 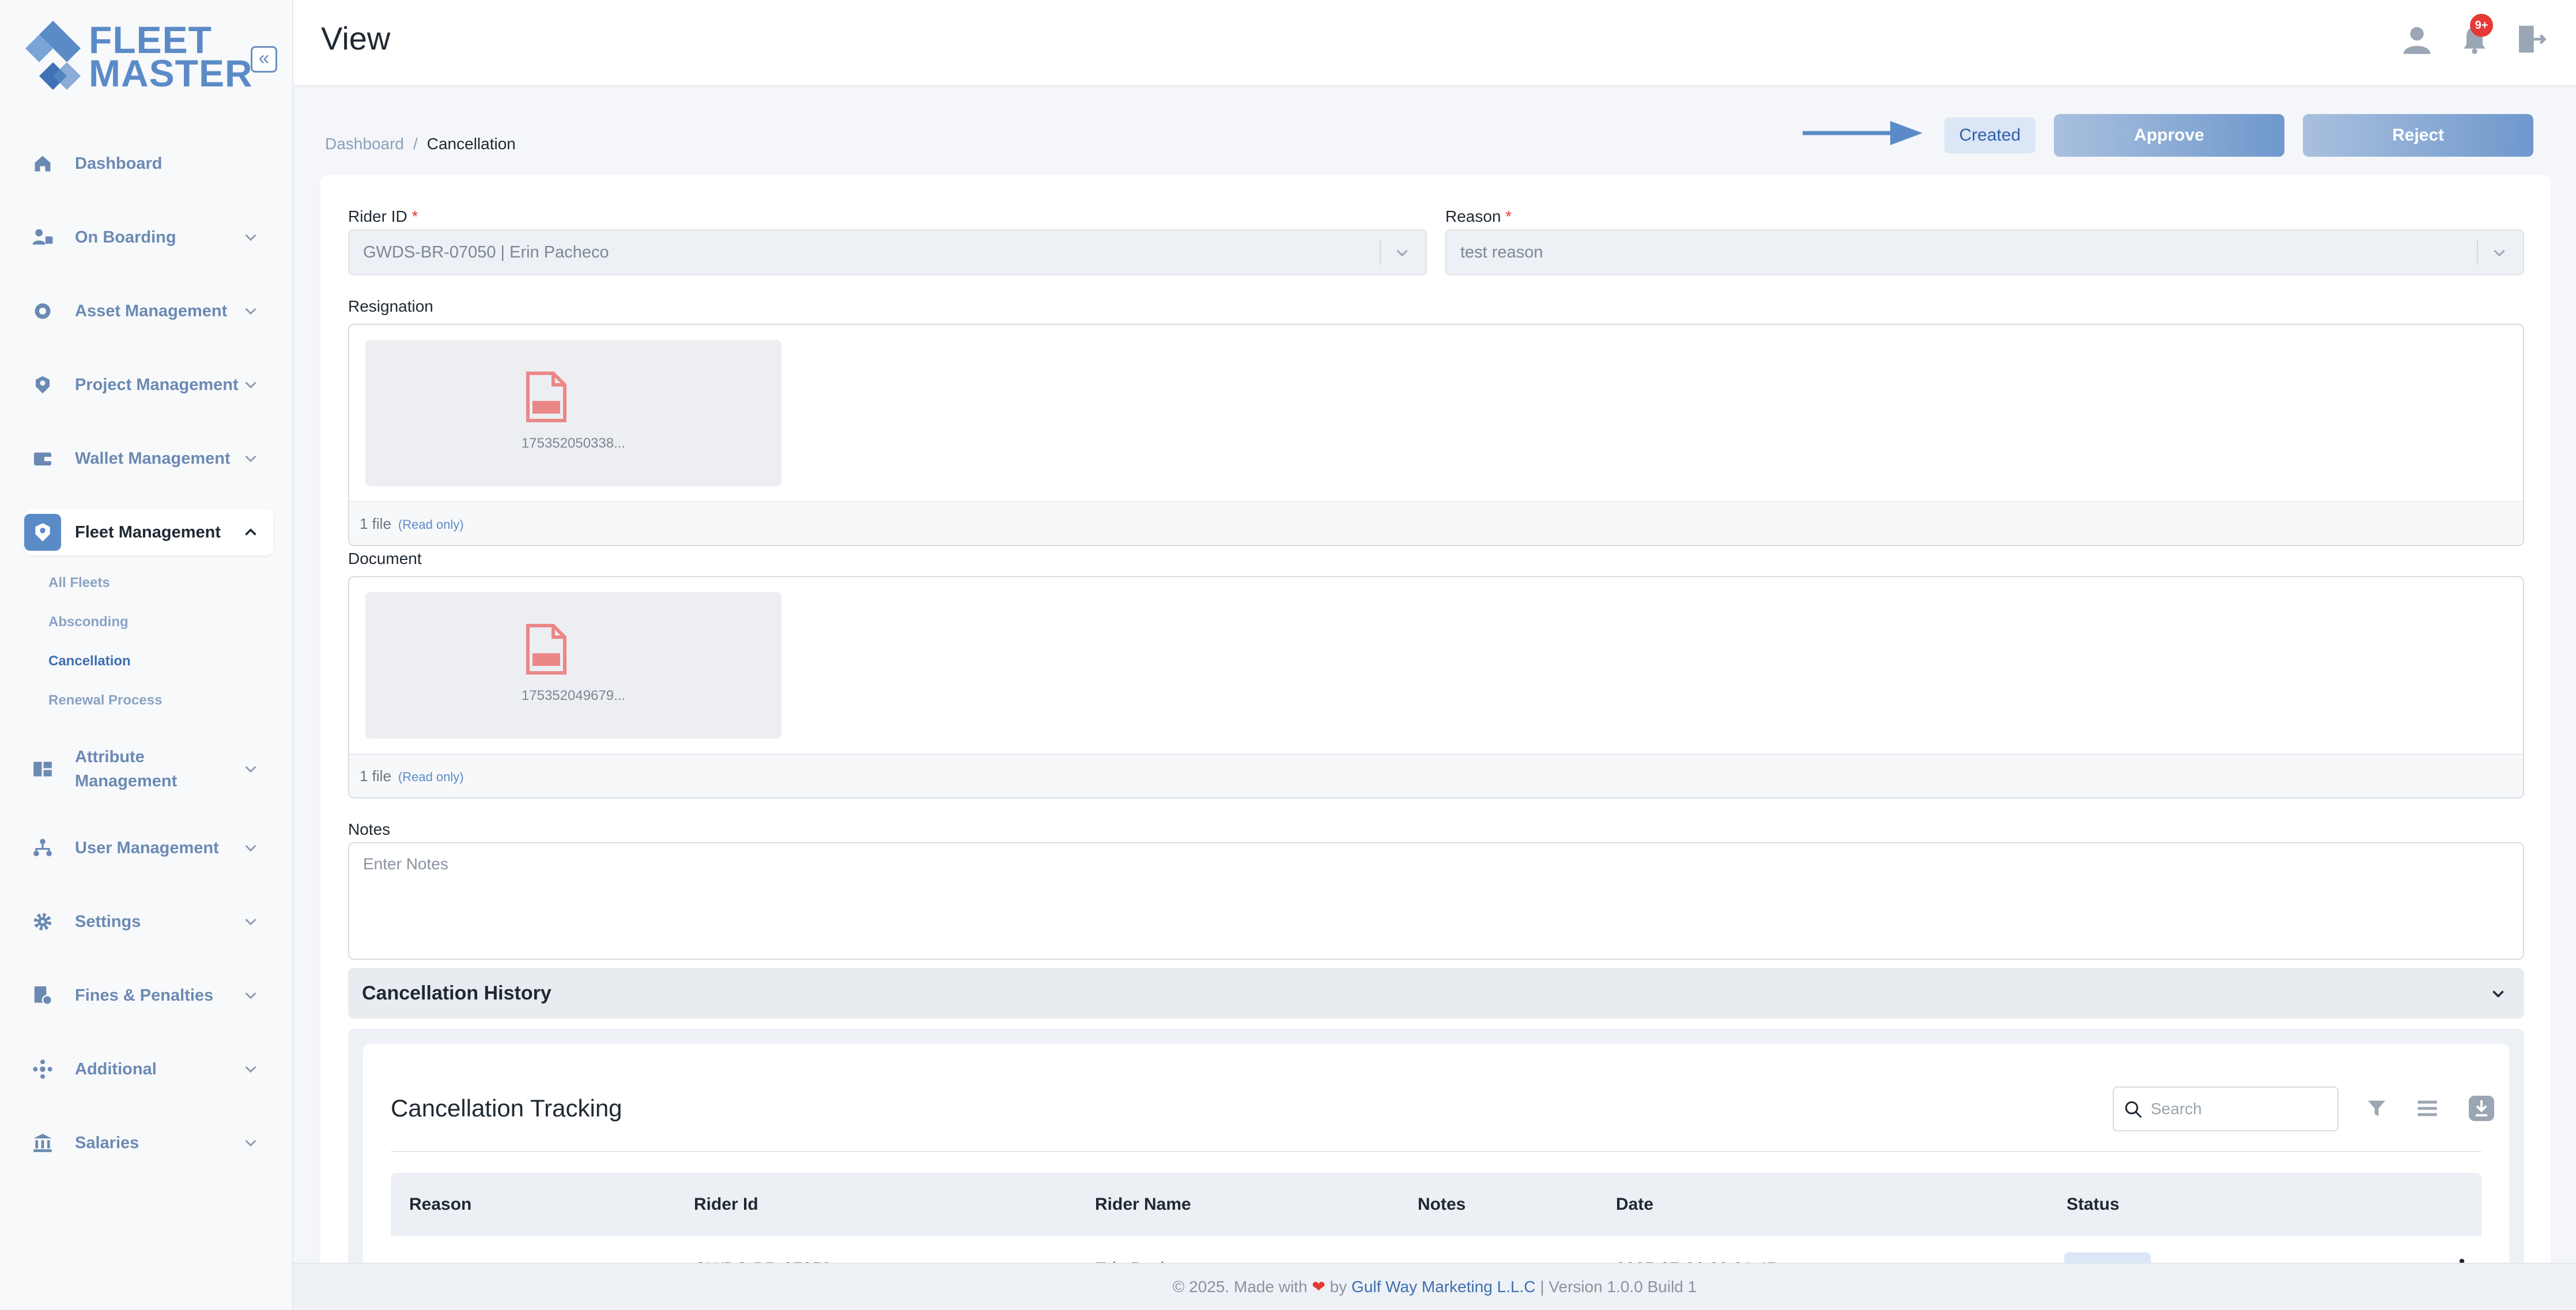 I want to click on sidebar-item-dashboard: Dashboard, so click(x=148, y=164).